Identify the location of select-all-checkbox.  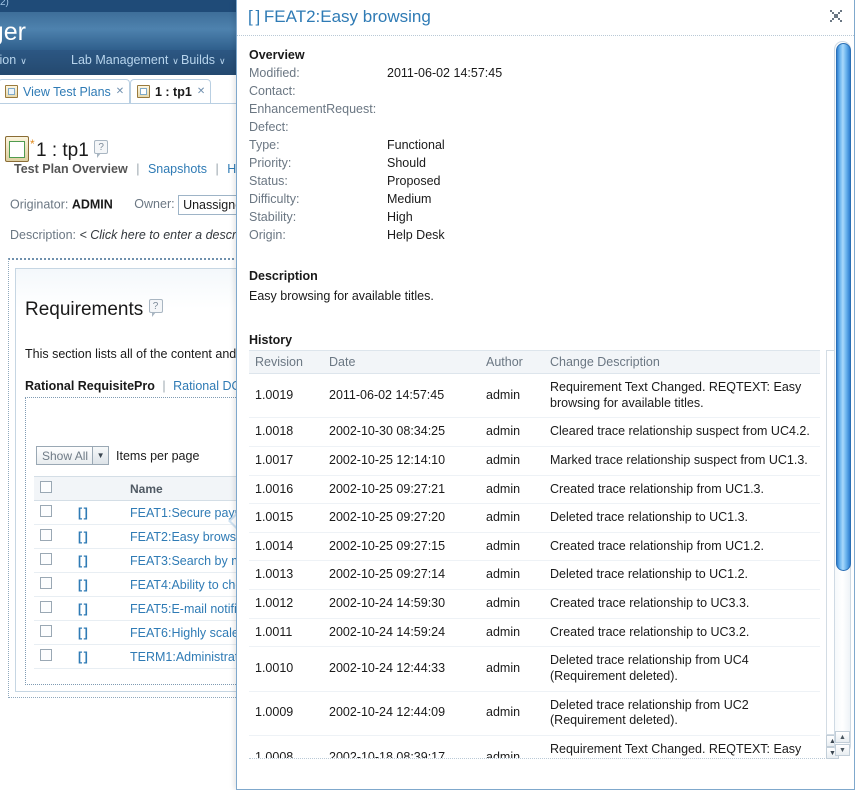
(46, 487).